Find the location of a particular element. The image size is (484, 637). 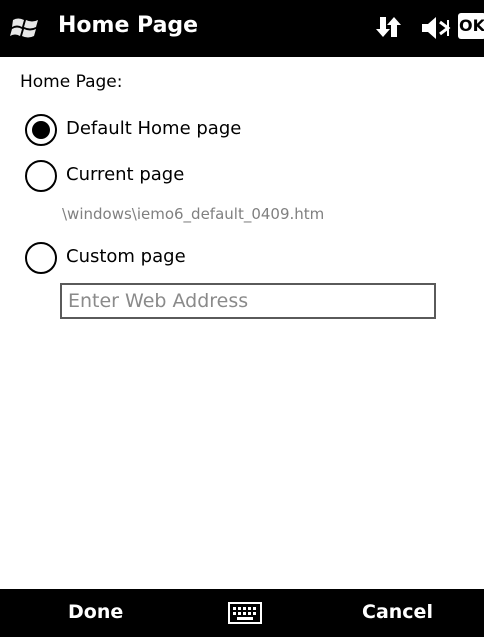

radio-selected-icon is located at coordinates (41, 130).